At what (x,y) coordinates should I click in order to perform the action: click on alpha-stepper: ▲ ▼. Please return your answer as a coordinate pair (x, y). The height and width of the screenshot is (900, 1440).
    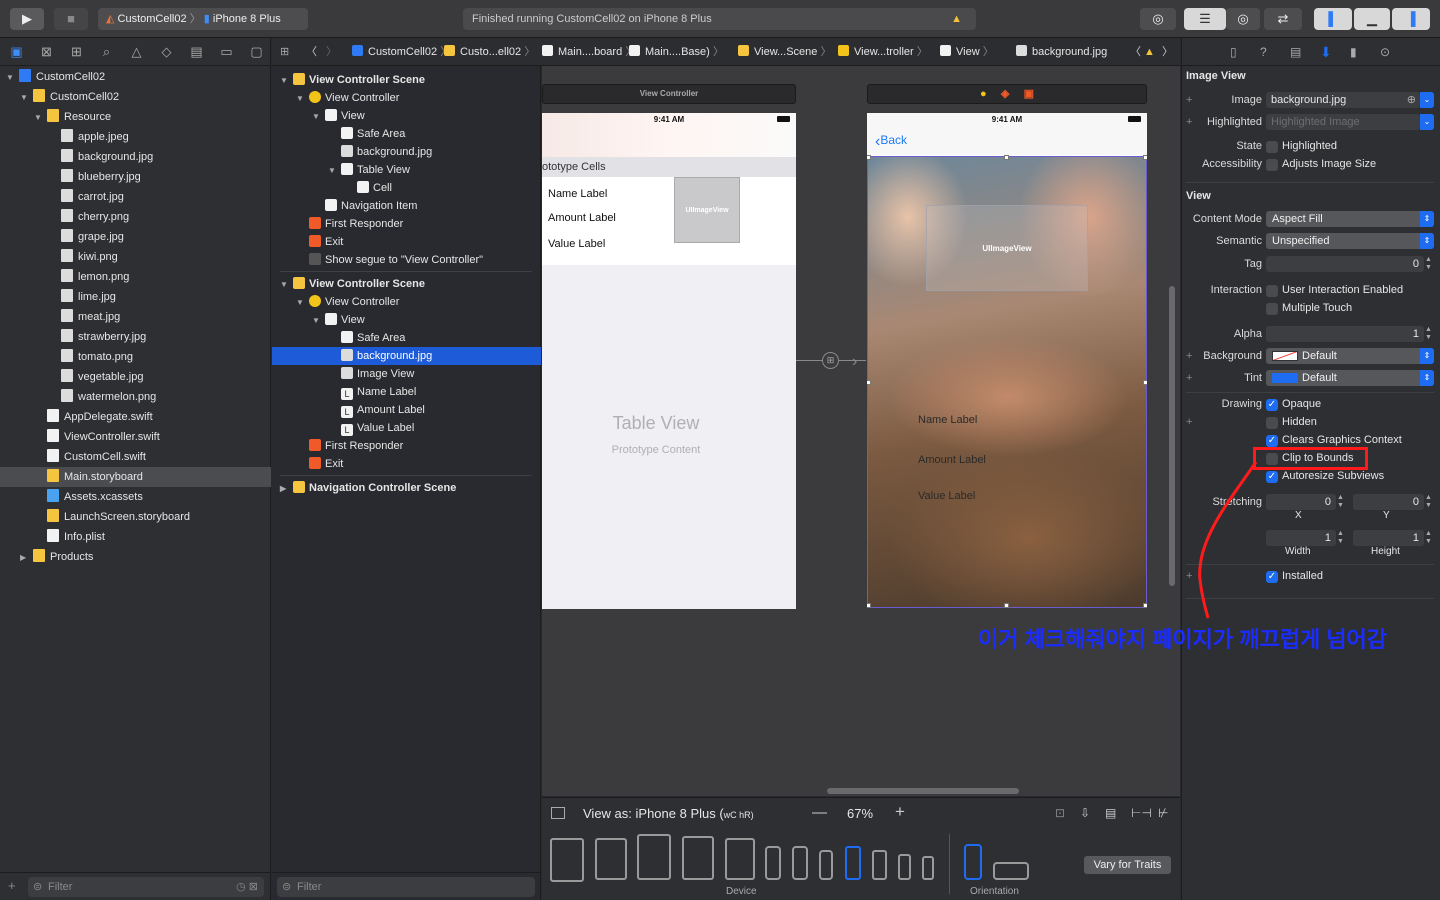
    Looking at the image, I should click on (1429, 334).